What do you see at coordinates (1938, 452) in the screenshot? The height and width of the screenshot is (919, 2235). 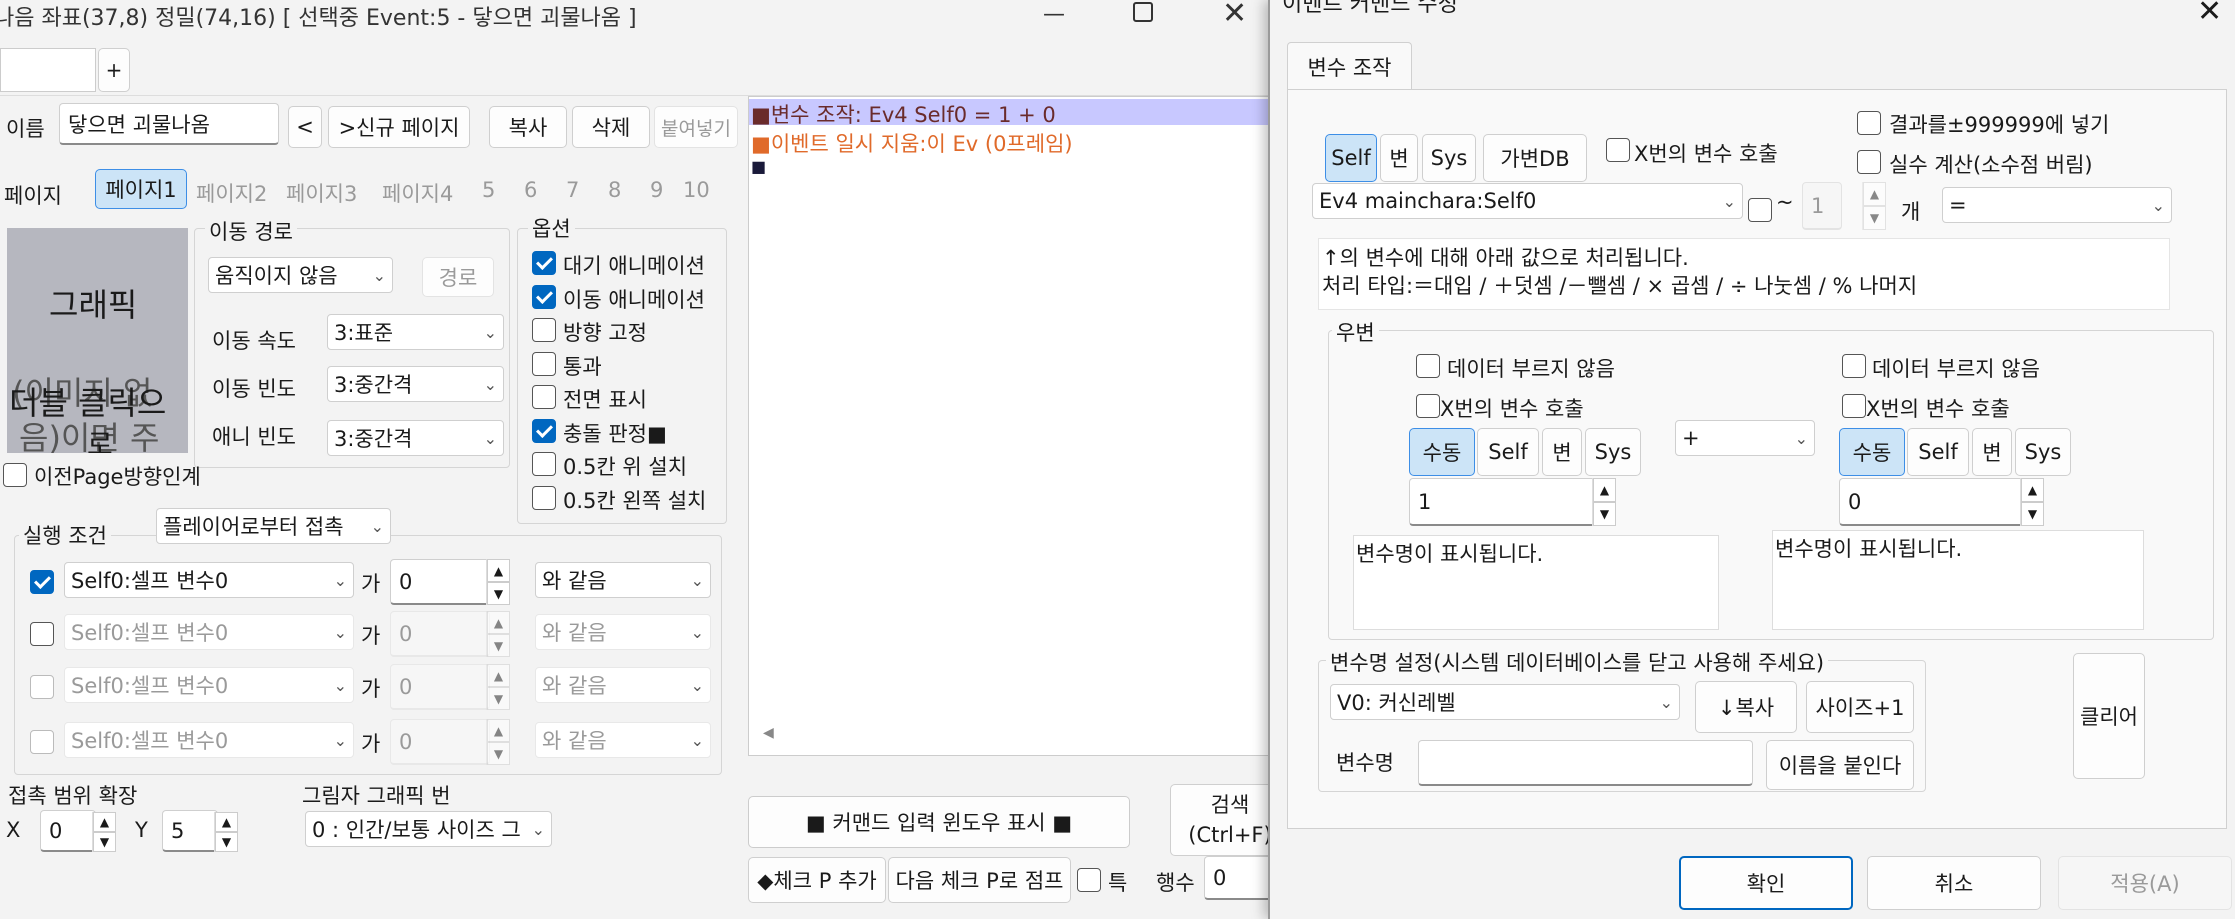 I see `right-self-button: Self` at bounding box center [1938, 452].